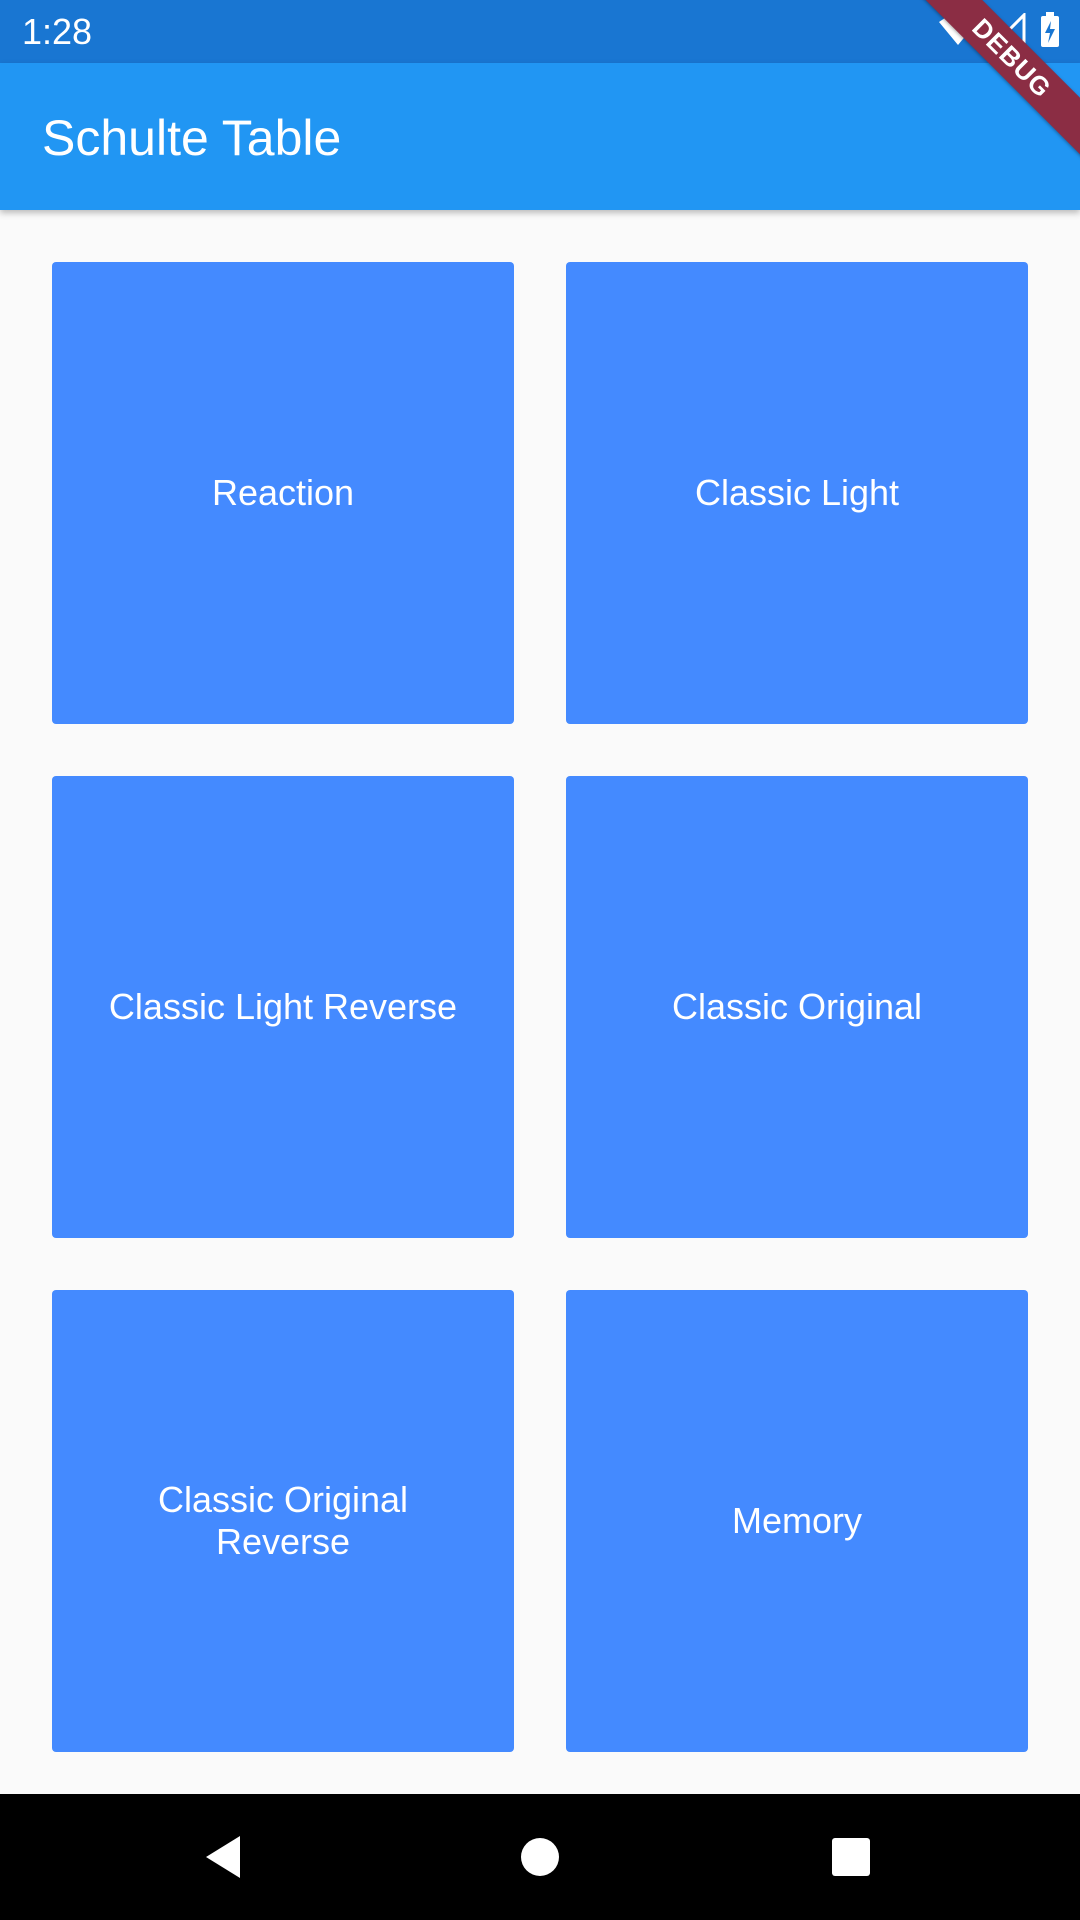 Image resolution: width=1080 pixels, height=1920 pixels. Describe the element at coordinates (283, 1007) in the screenshot. I see `tile-classic-light-reverse: Classic Light Reverse` at that location.